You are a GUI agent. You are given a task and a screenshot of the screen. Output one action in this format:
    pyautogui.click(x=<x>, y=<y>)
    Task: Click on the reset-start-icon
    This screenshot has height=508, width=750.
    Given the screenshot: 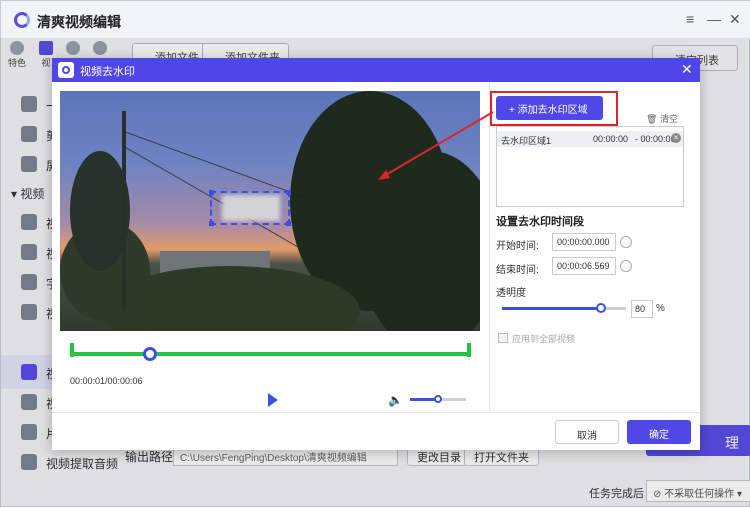 What is the action you would take?
    pyautogui.click(x=626, y=242)
    